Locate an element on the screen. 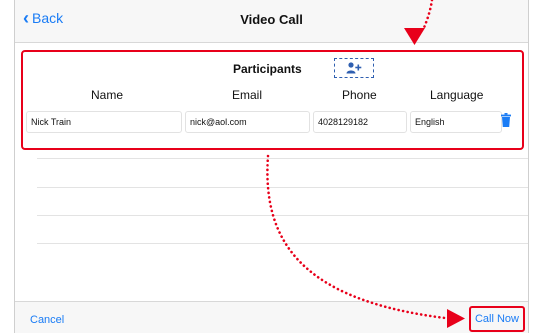 Image resolution: width=539 pixels, height=333 pixels. add-participant-button is located at coordinates (354, 68).